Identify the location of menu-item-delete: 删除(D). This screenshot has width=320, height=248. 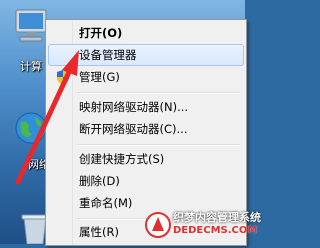
(146, 181).